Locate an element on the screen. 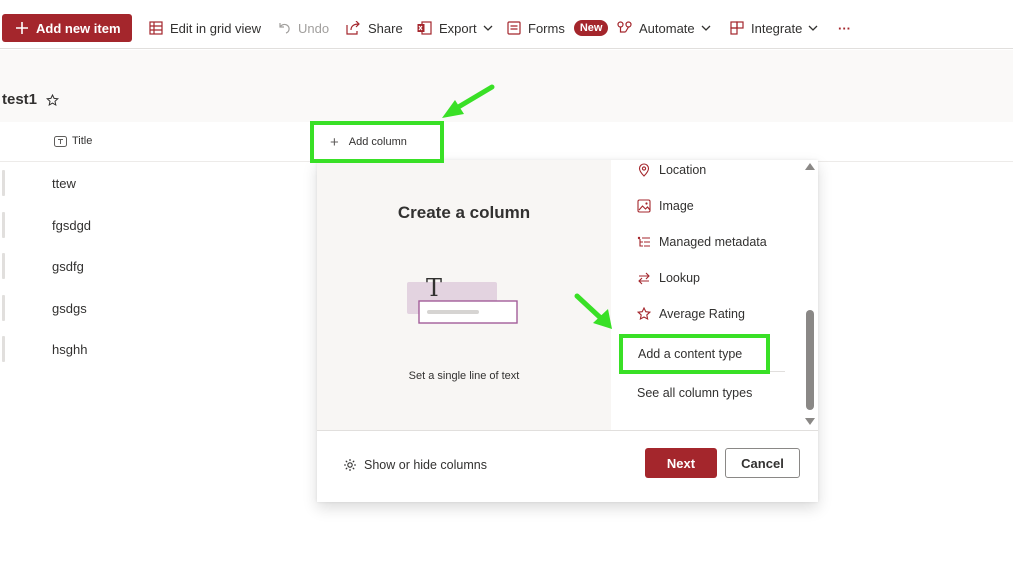 The image size is (1013, 567). forms-button: Forms New is located at coordinates (558, 28).